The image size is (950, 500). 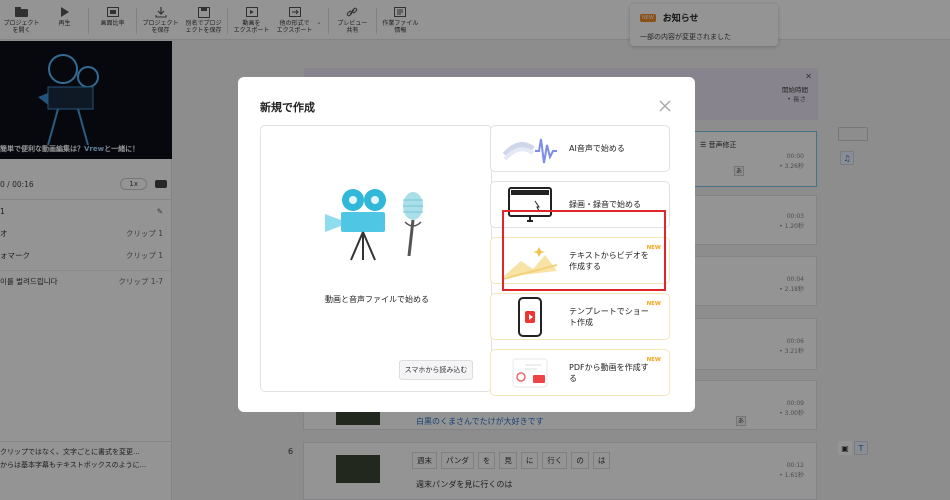 I want to click on import-from-phone-button: スマホから読み込む, so click(x=436, y=370).